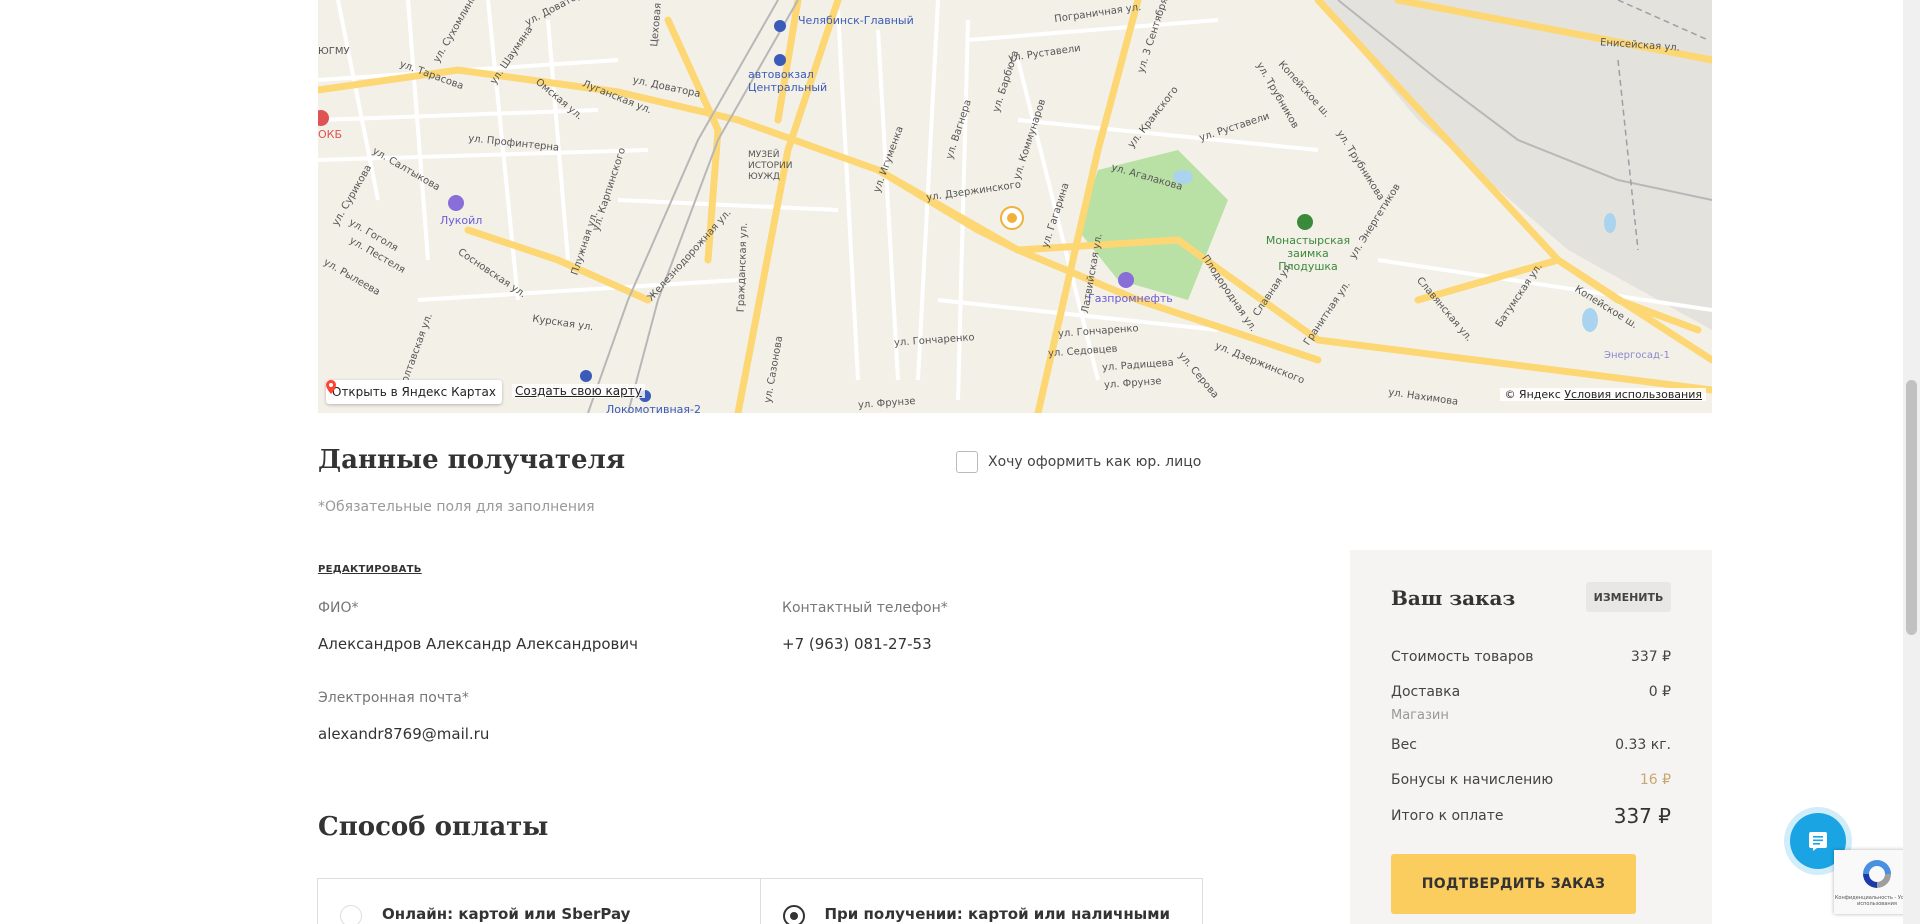 This screenshot has width=1920, height=924. Describe the element at coordinates (1095, 462) in the screenshot. I see `legal-entity-label: Хочу оформить как юр. лицо` at that location.